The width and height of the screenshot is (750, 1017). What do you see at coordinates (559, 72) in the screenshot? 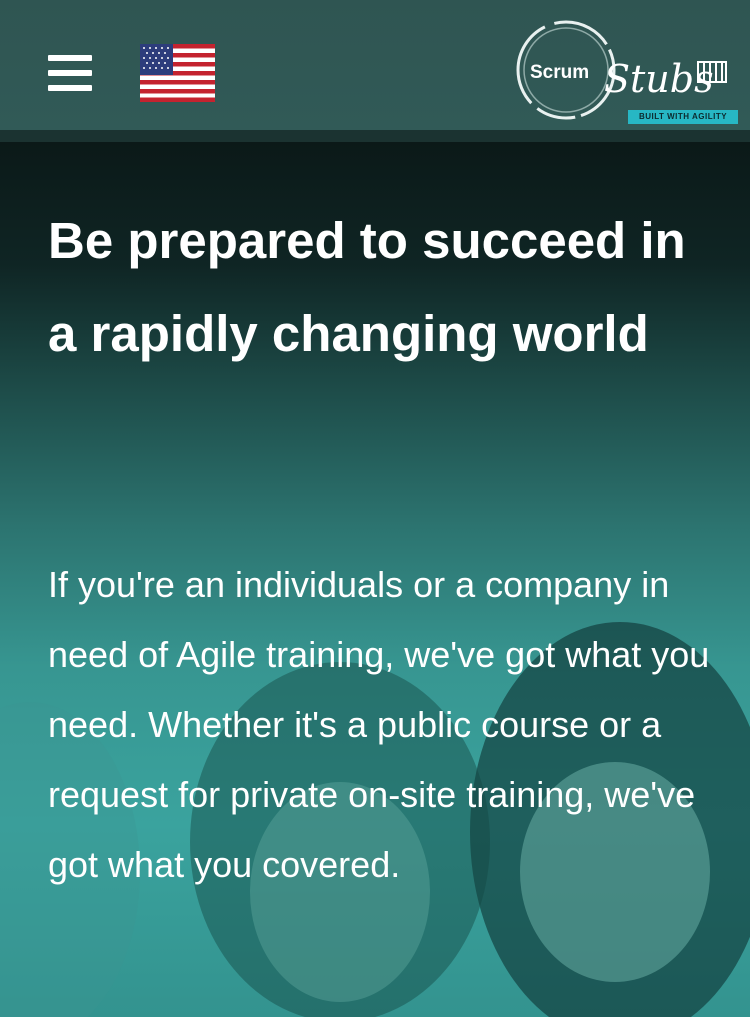
I see `logo-scrum-text: Scrum` at bounding box center [559, 72].